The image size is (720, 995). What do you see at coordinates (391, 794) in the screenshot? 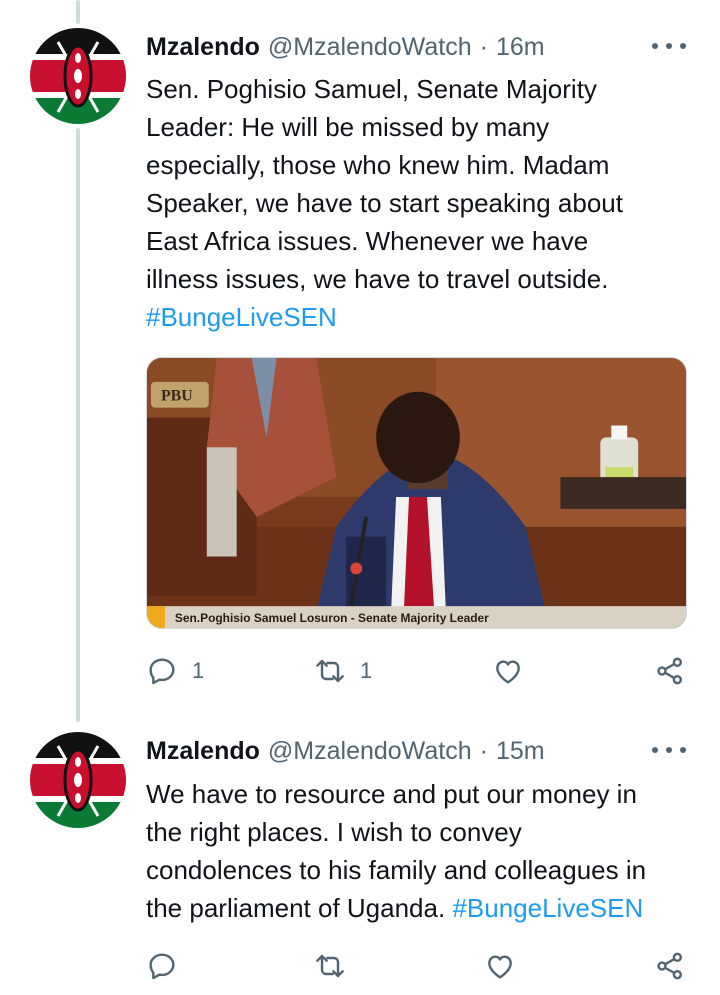
I see `text-line: We have to resource and put our money in` at bounding box center [391, 794].